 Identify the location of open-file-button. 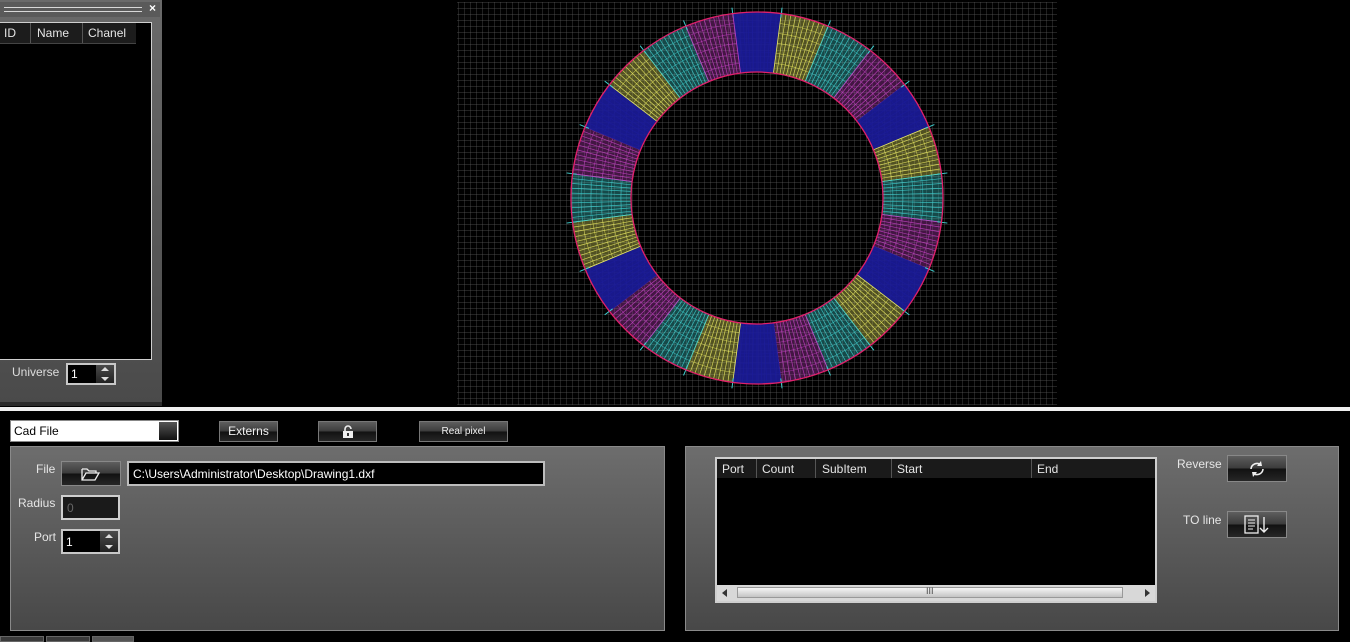
(91, 473).